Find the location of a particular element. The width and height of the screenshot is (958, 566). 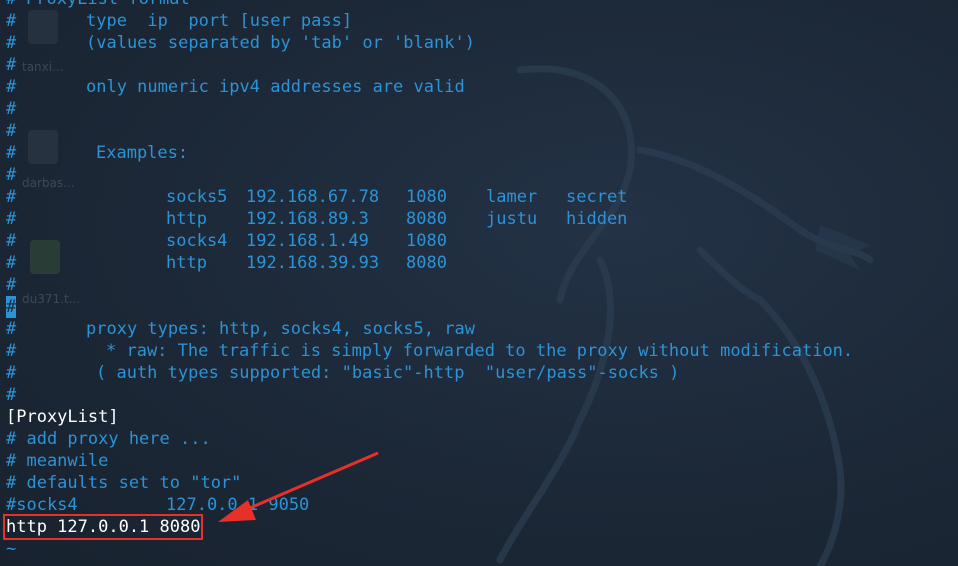

comment-line: # type ip port [user pass] is located at coordinates (179, 21).